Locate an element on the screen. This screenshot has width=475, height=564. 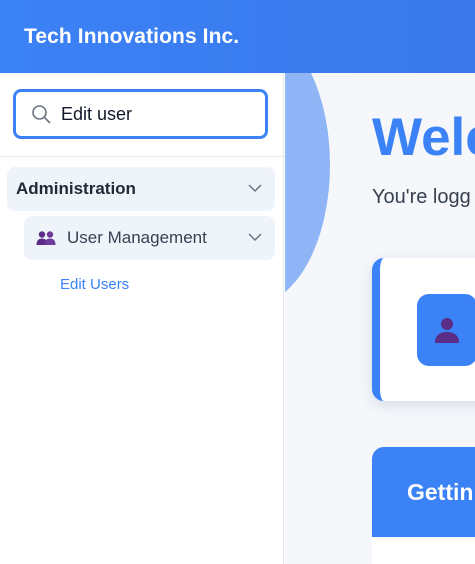
sidebar-item-administration: Administration is located at coordinates (141, 189).